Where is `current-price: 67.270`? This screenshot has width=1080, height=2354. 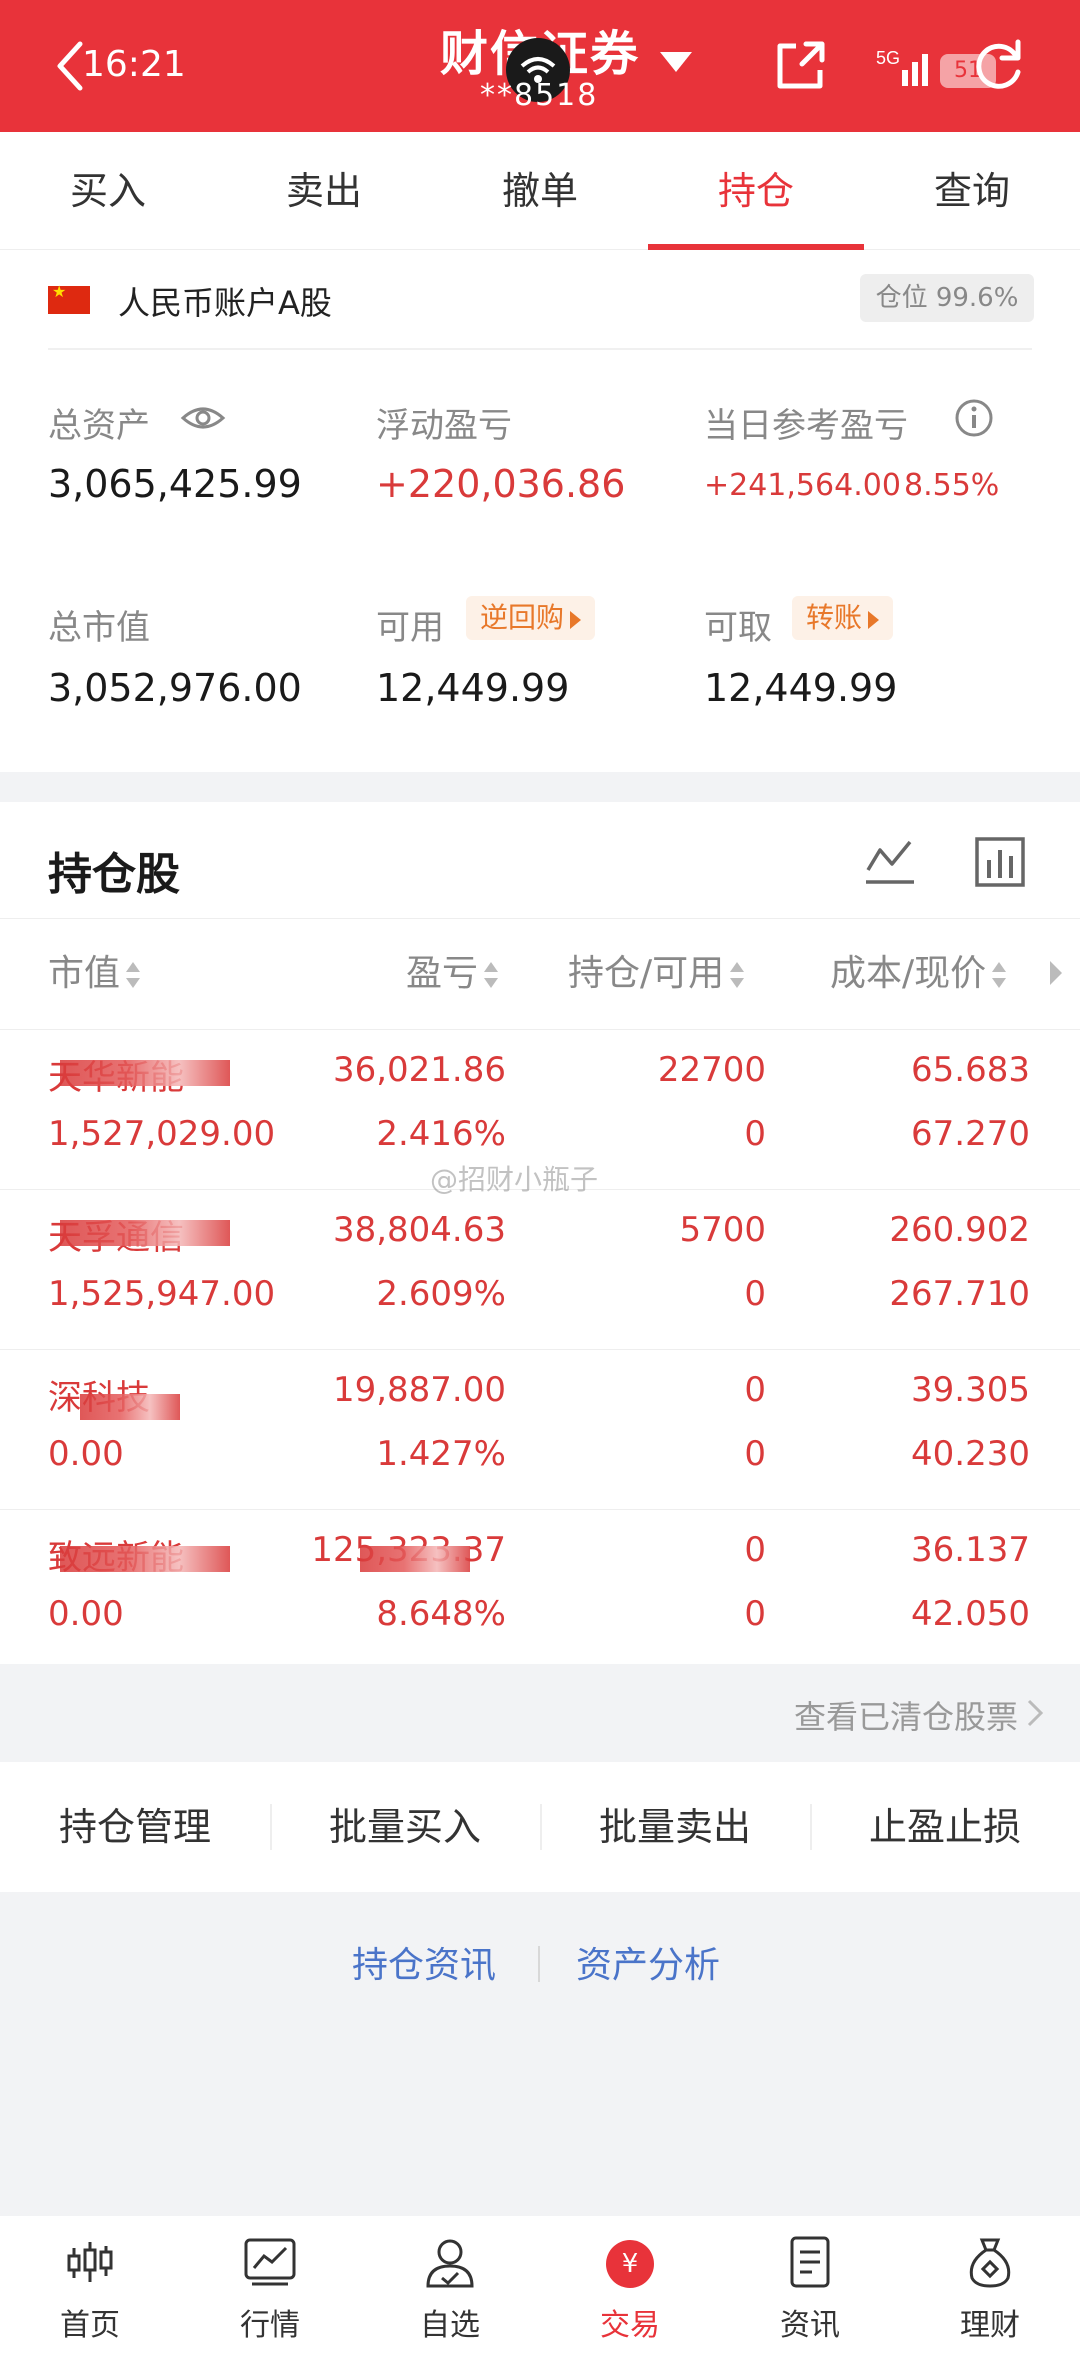 current-price: 67.270 is located at coordinates (970, 1134).